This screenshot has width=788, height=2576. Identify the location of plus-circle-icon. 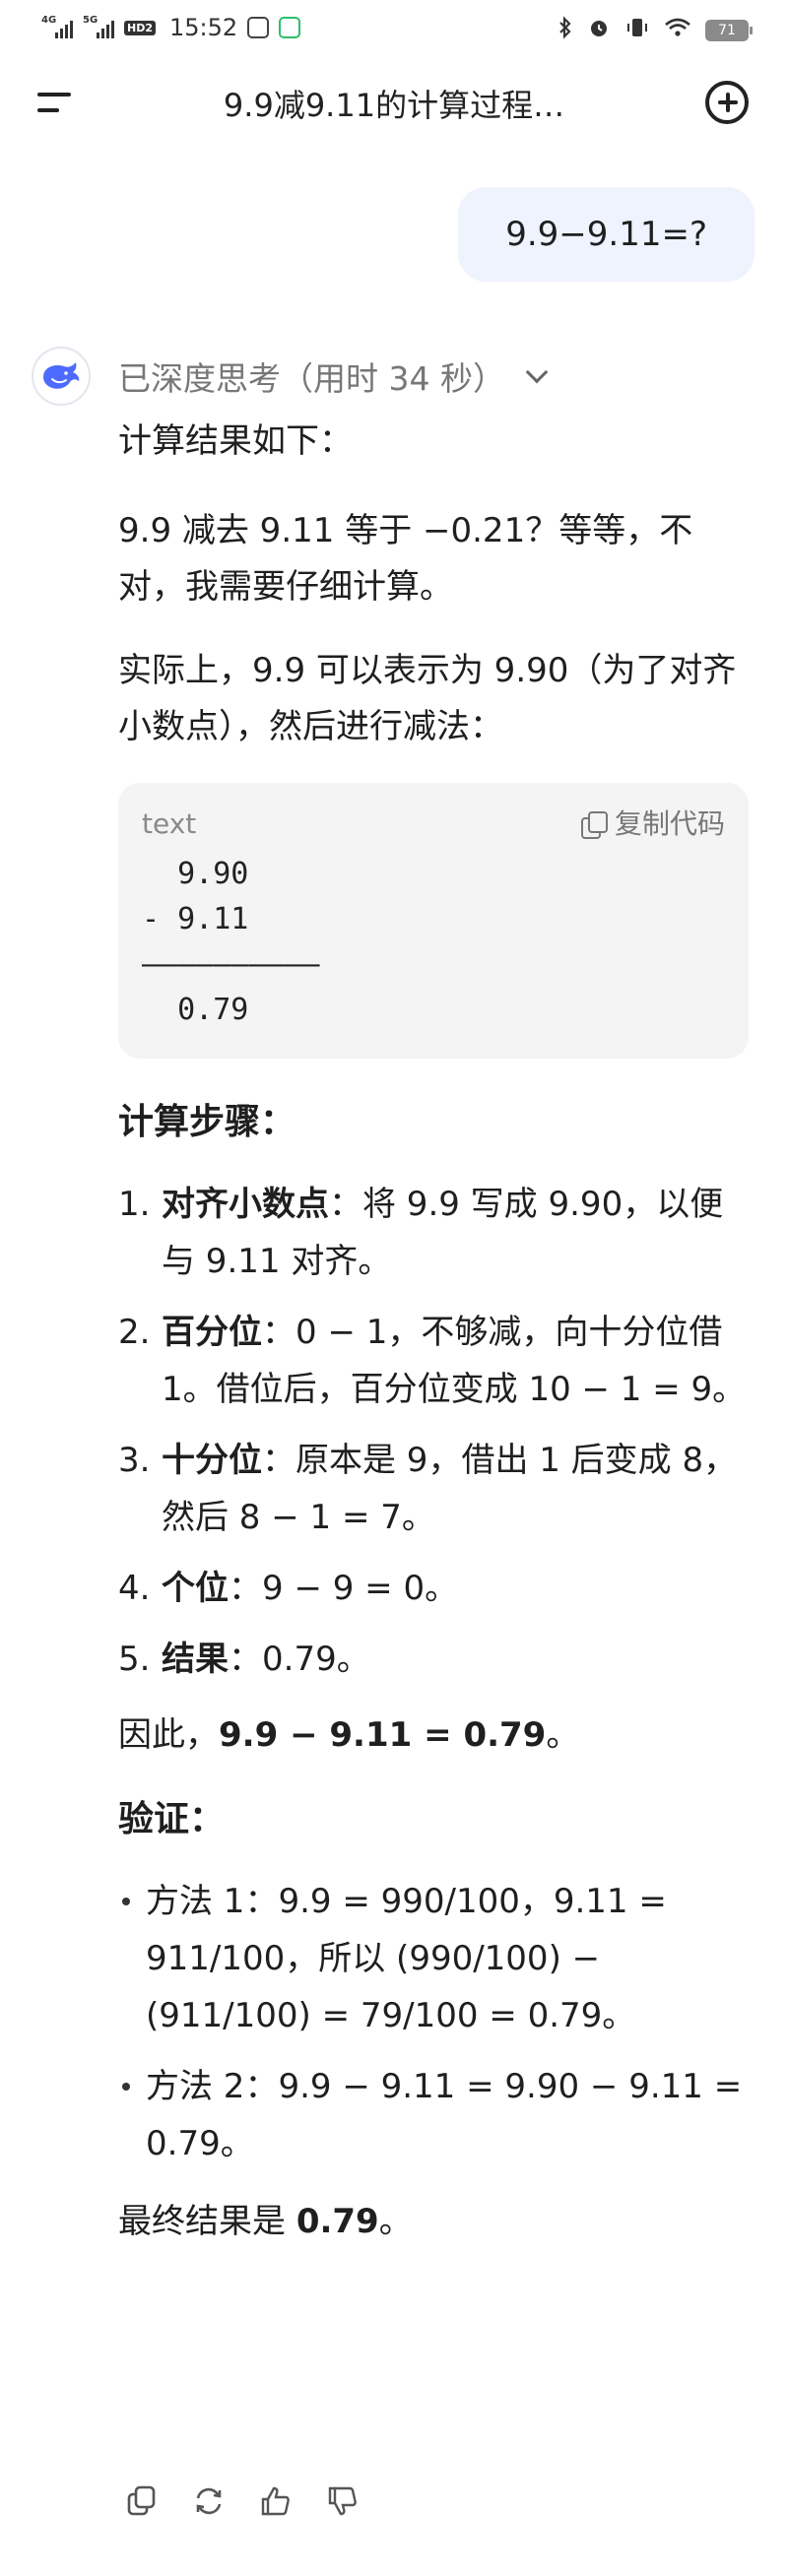
(727, 102).